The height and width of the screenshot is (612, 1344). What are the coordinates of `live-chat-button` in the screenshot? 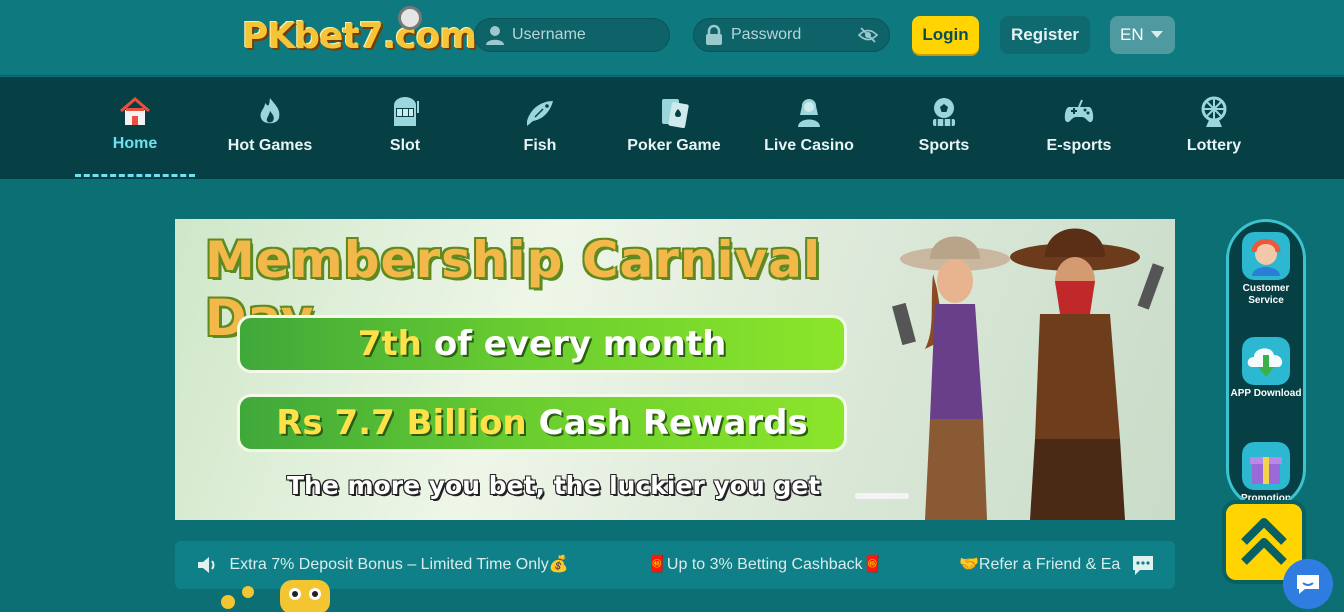 It's located at (1308, 584).